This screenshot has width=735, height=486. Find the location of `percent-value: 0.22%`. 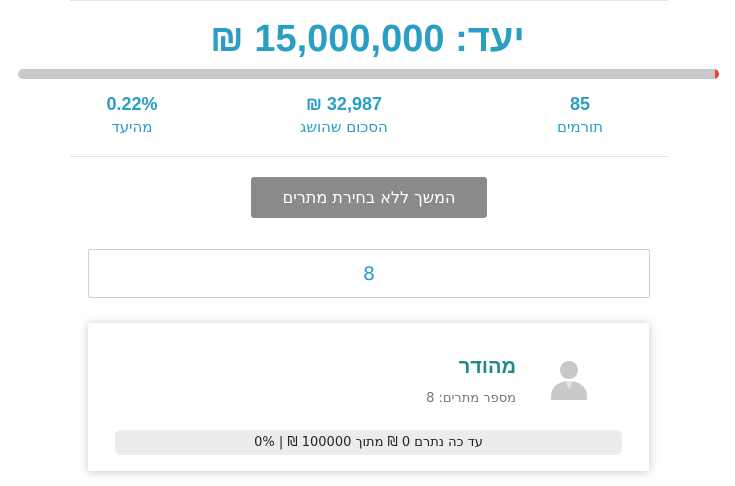

percent-value: 0.22% is located at coordinates (132, 104).